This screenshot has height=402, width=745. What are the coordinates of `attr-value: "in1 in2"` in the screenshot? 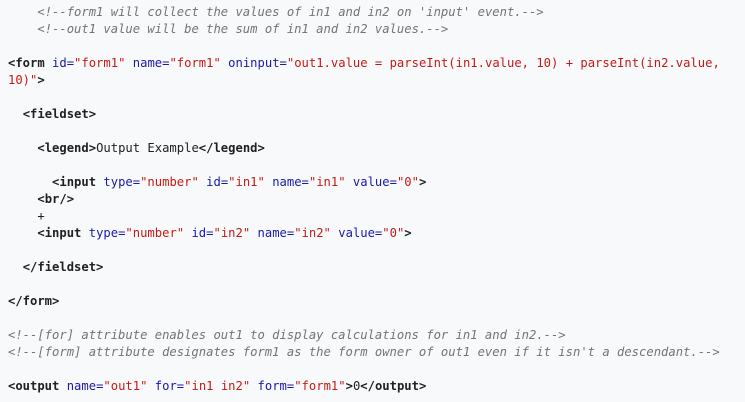 It's located at (217, 386).